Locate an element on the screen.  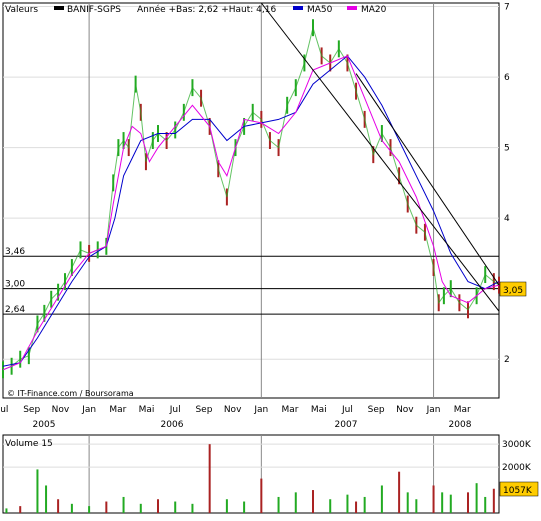
legend-ticker: BANIF-SGPS is located at coordinates (94, 10).